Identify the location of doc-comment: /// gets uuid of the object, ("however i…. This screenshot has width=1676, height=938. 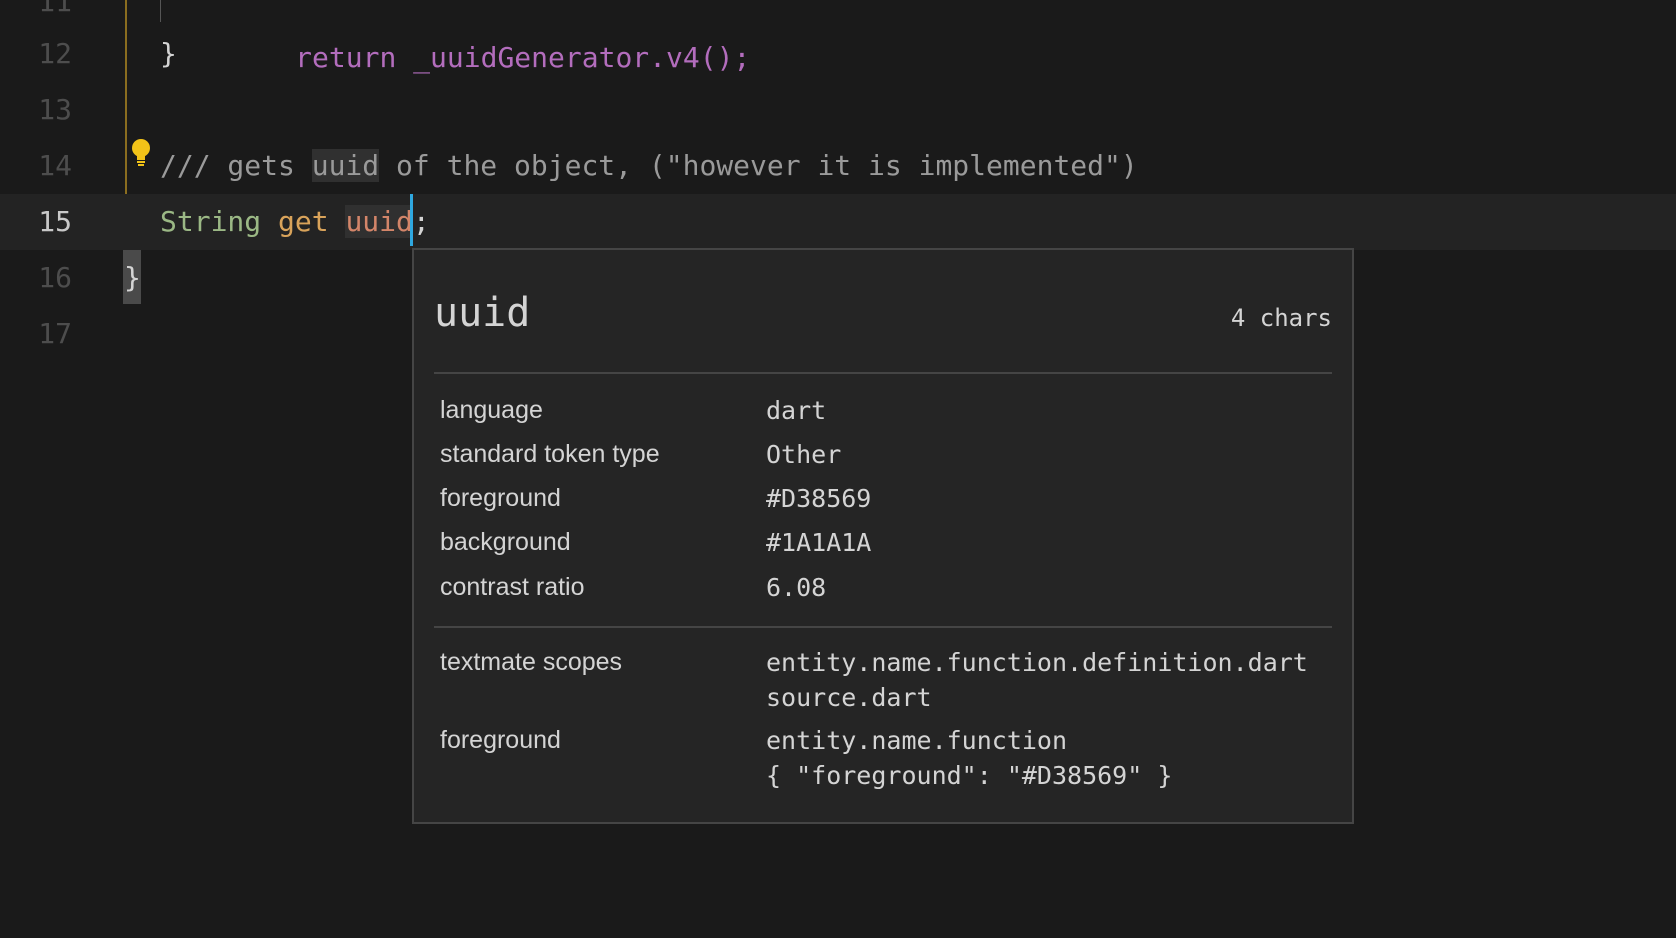
(649, 166).